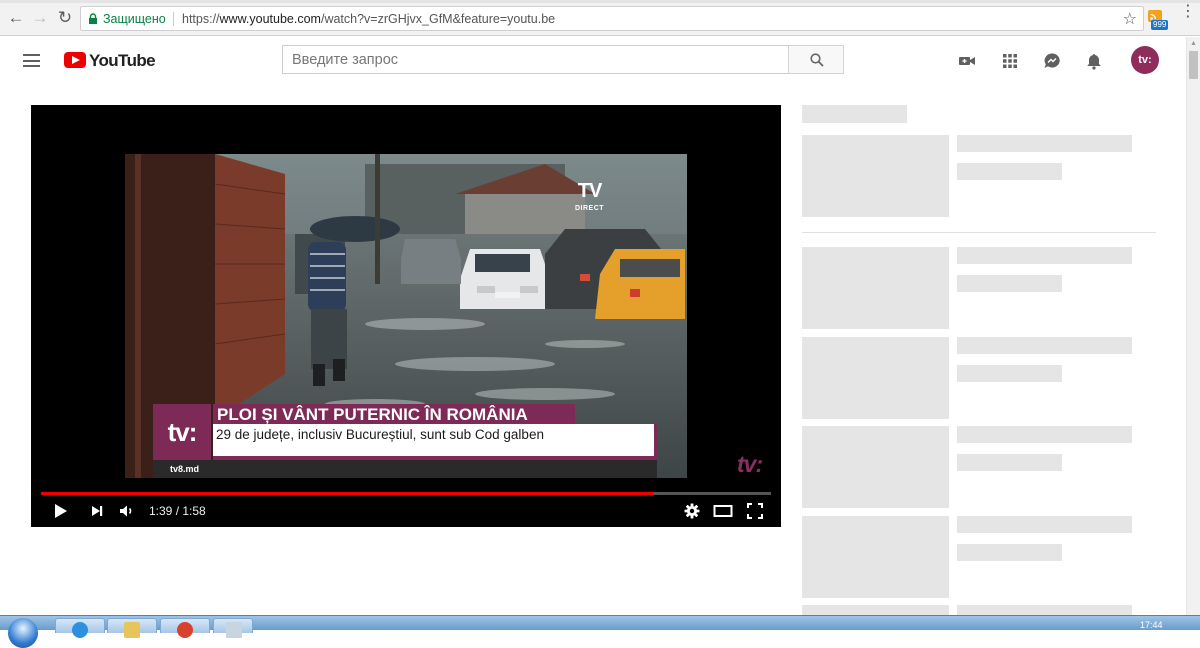 This screenshot has height=648, width=1200. I want to click on progress-played, so click(347, 493).